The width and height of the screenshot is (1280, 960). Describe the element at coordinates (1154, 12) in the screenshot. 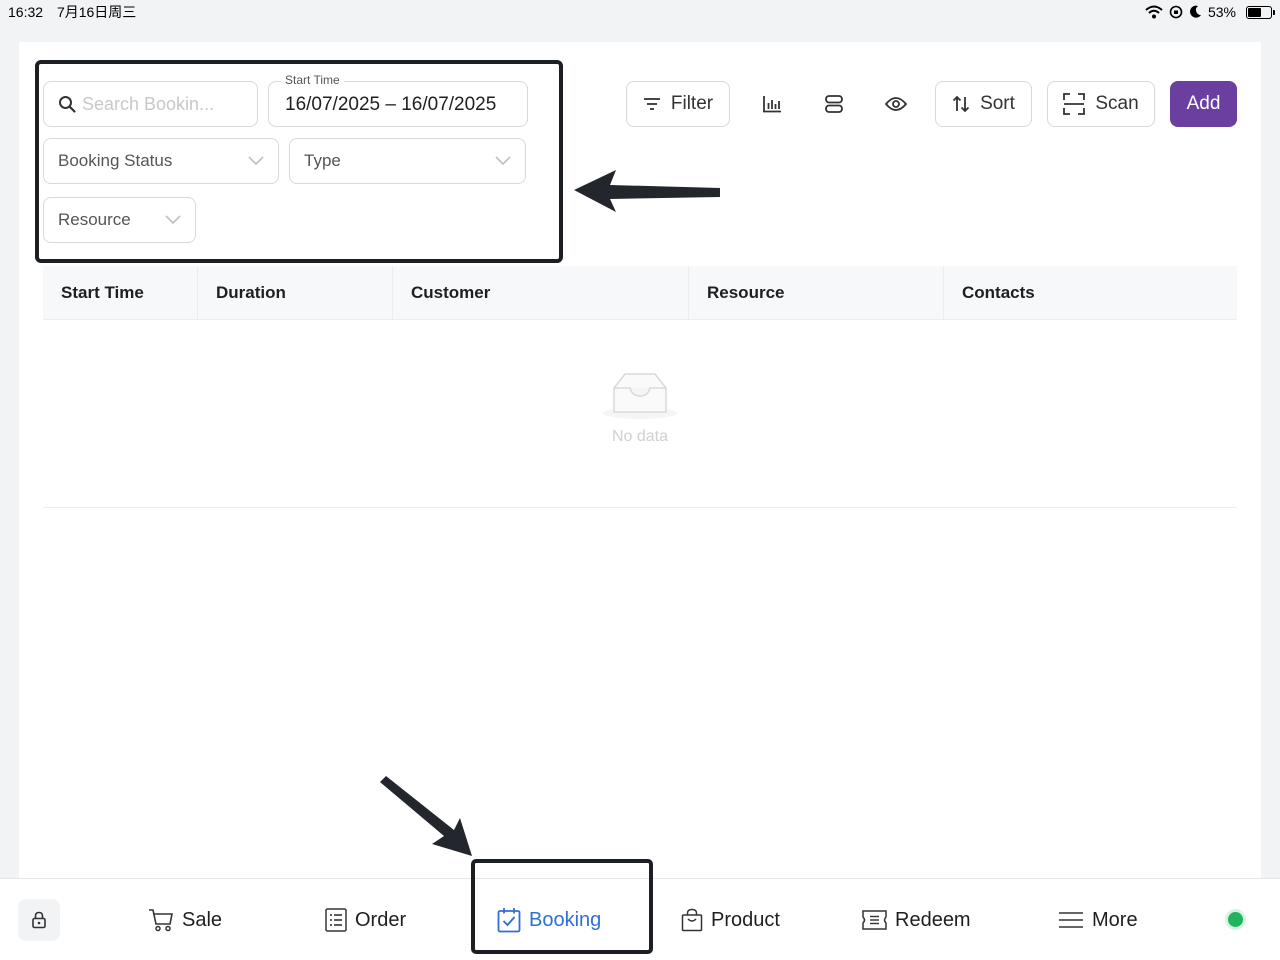

I see `wifi-icon` at that location.